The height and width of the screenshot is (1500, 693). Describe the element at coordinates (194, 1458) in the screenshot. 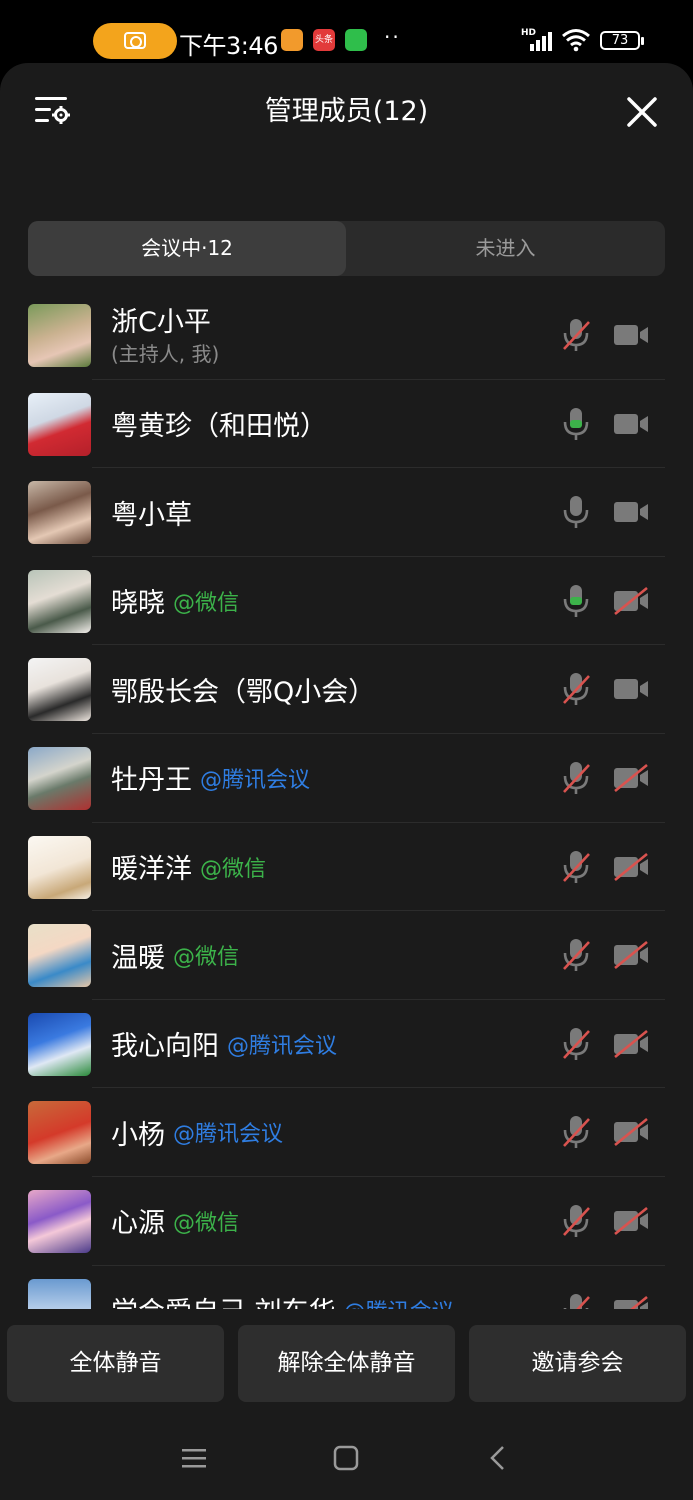

I see `menu-nav-icon` at that location.